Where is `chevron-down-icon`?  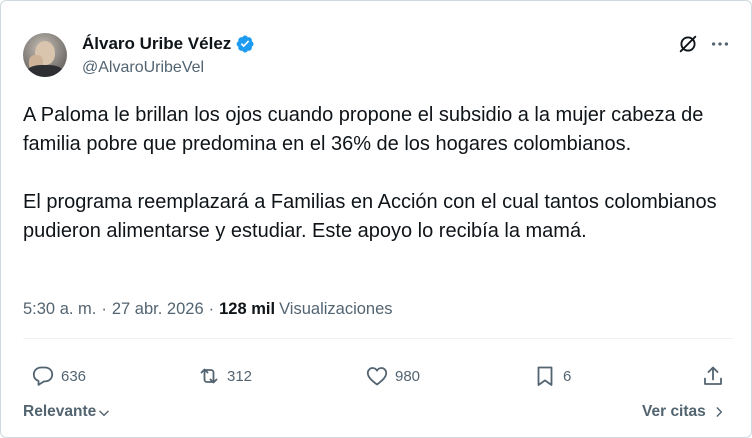
chevron-down-icon is located at coordinates (104, 413).